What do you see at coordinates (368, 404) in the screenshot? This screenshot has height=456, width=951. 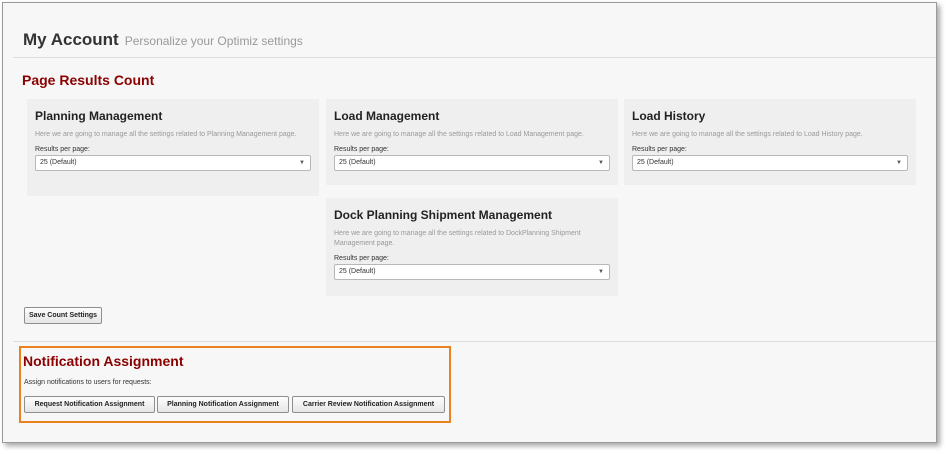 I see `carrier-review-notification-assignment-button: Carrier Review Notification Assignment` at bounding box center [368, 404].